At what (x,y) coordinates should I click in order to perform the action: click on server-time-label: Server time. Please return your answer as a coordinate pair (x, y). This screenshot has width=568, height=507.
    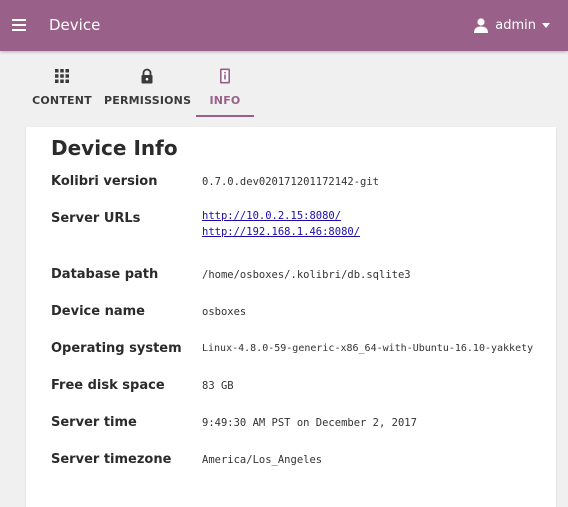
    Looking at the image, I should click on (94, 422).